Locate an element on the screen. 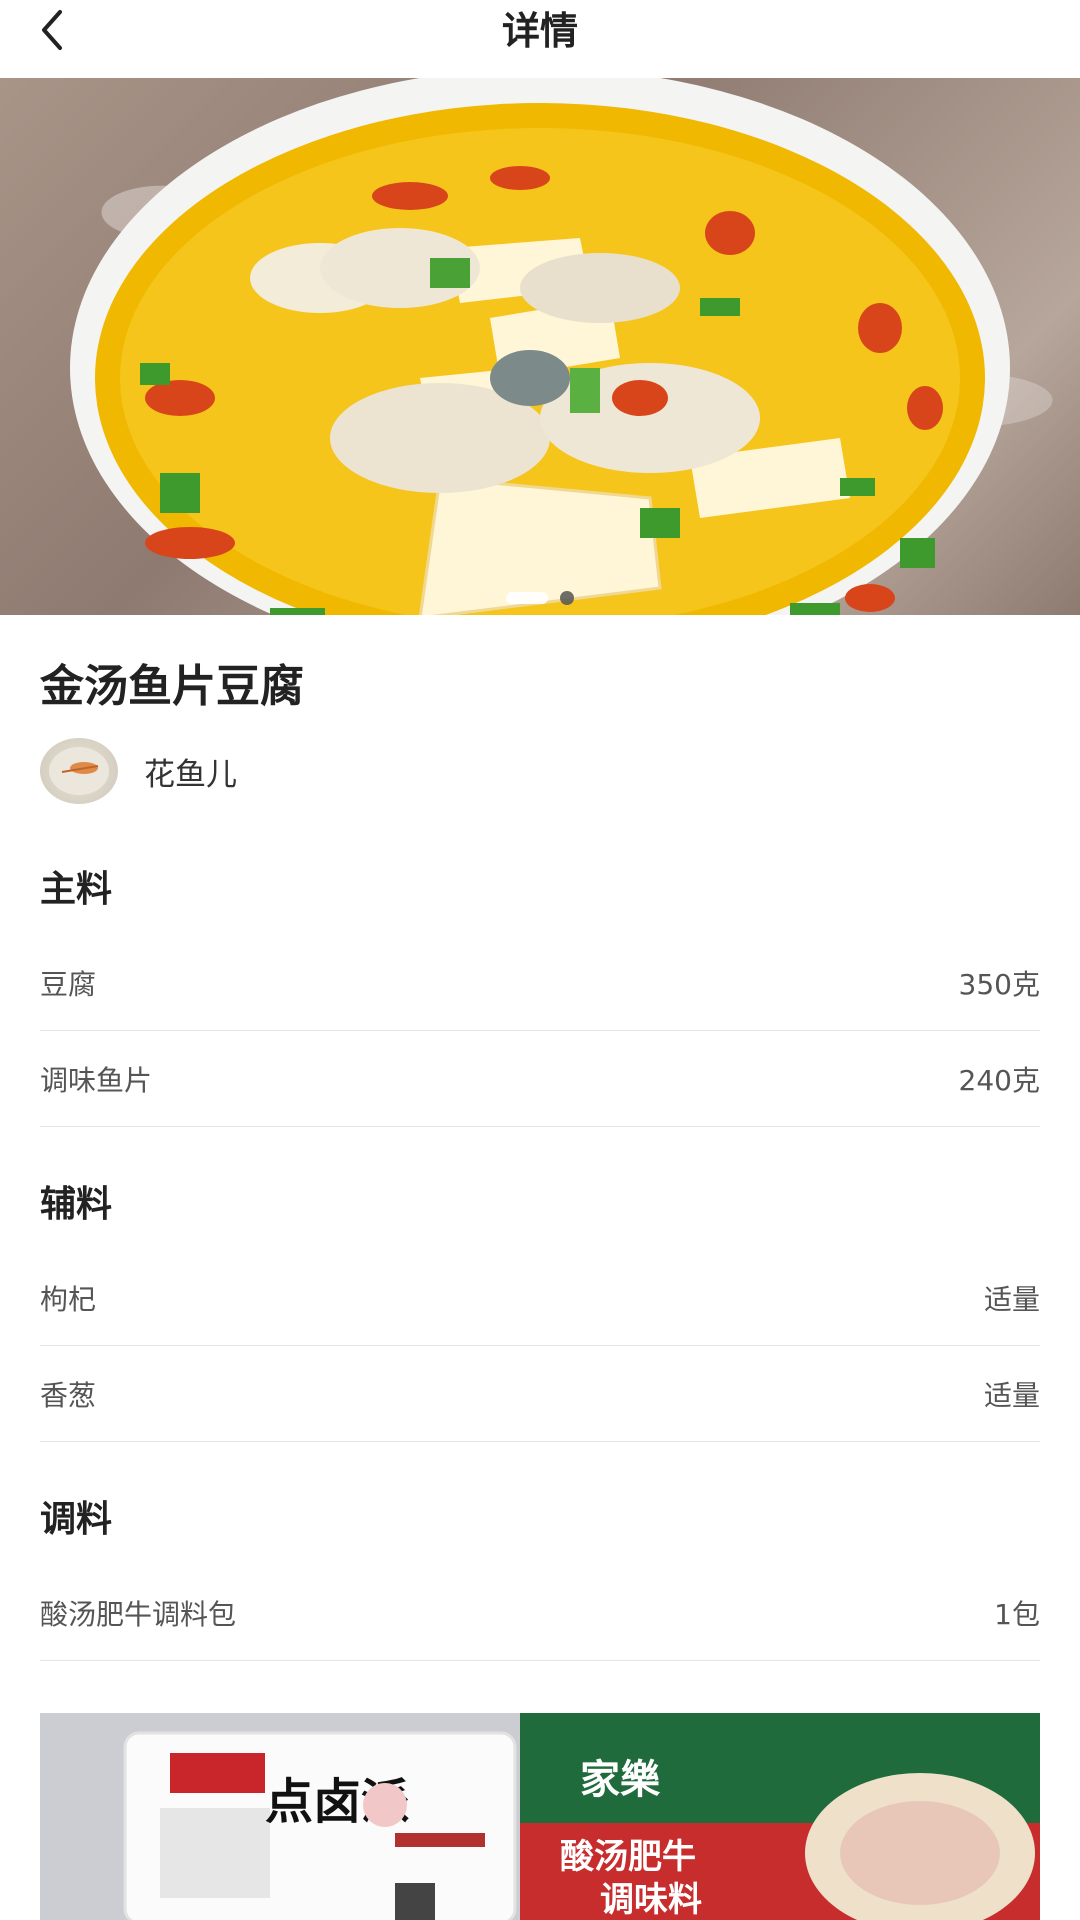 The image size is (1080, 1920). package-line2-text: 调味料 is located at coordinates (651, 1900).